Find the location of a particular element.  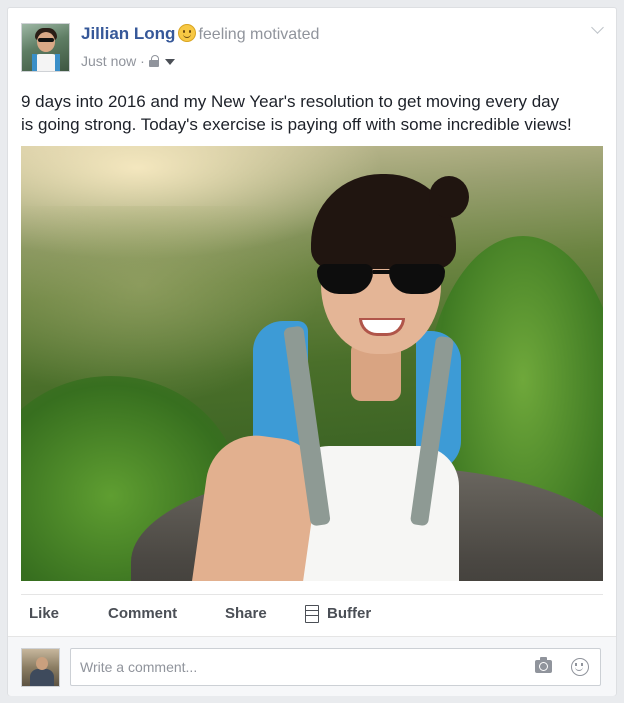

buffer-icon is located at coordinates (312, 614).